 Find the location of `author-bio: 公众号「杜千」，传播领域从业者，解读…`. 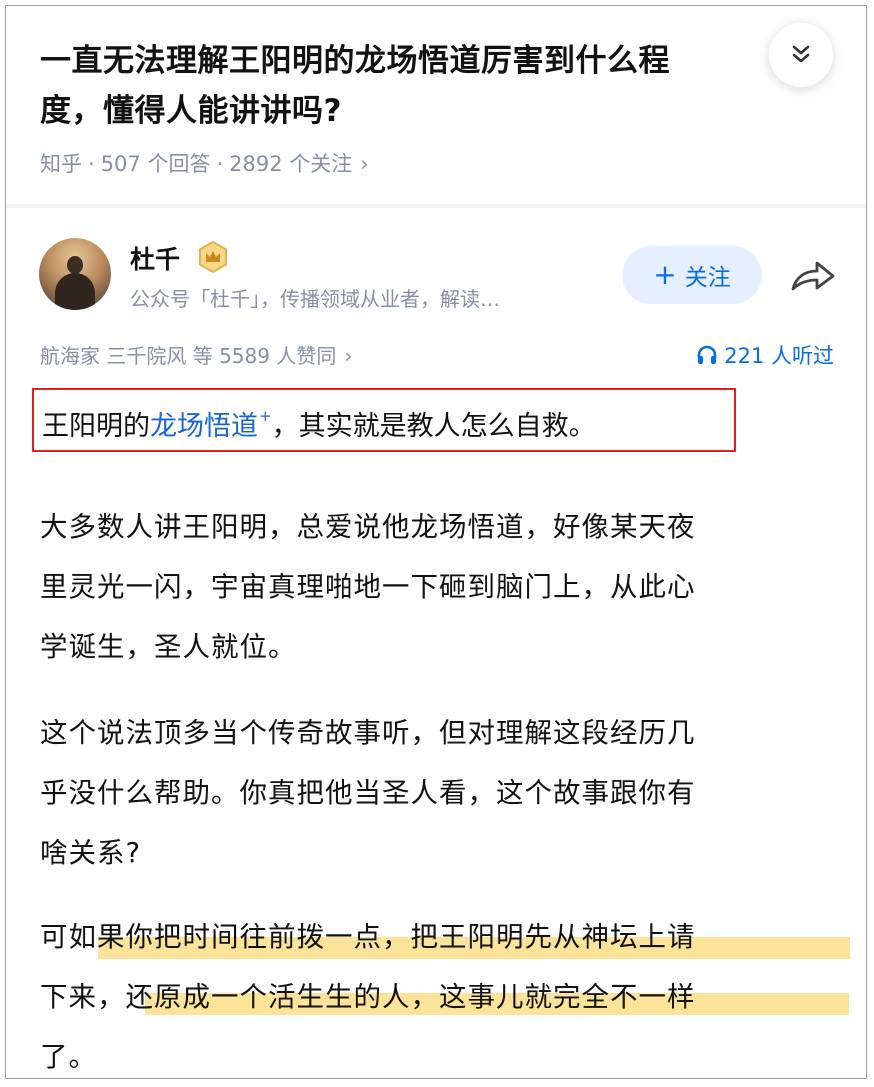

author-bio: 公众号「杜千」，传播领域从业者，解读… is located at coordinates (315, 299).